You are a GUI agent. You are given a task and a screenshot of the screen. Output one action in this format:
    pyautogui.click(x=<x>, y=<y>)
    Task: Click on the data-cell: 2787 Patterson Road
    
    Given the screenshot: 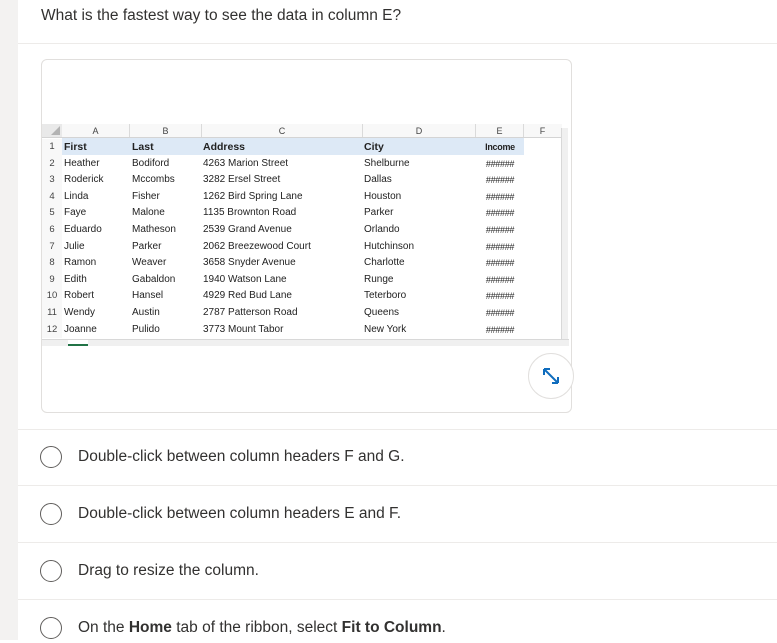 What is the action you would take?
    pyautogui.click(x=250, y=312)
    